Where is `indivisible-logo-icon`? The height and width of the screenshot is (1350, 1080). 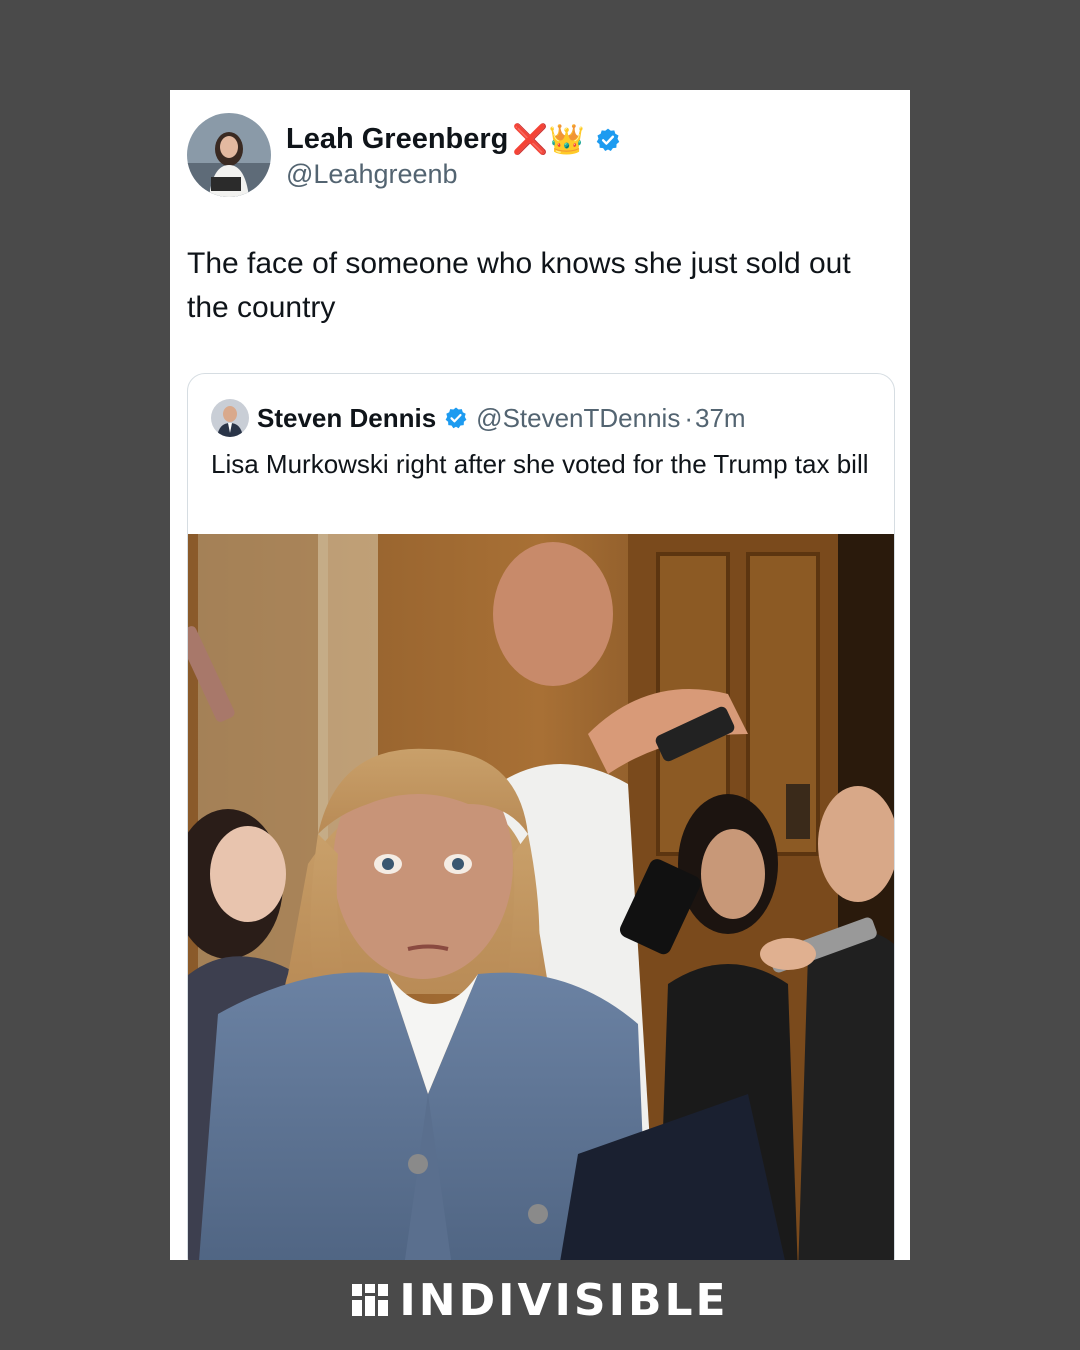 indivisible-logo-icon is located at coordinates (370, 1300).